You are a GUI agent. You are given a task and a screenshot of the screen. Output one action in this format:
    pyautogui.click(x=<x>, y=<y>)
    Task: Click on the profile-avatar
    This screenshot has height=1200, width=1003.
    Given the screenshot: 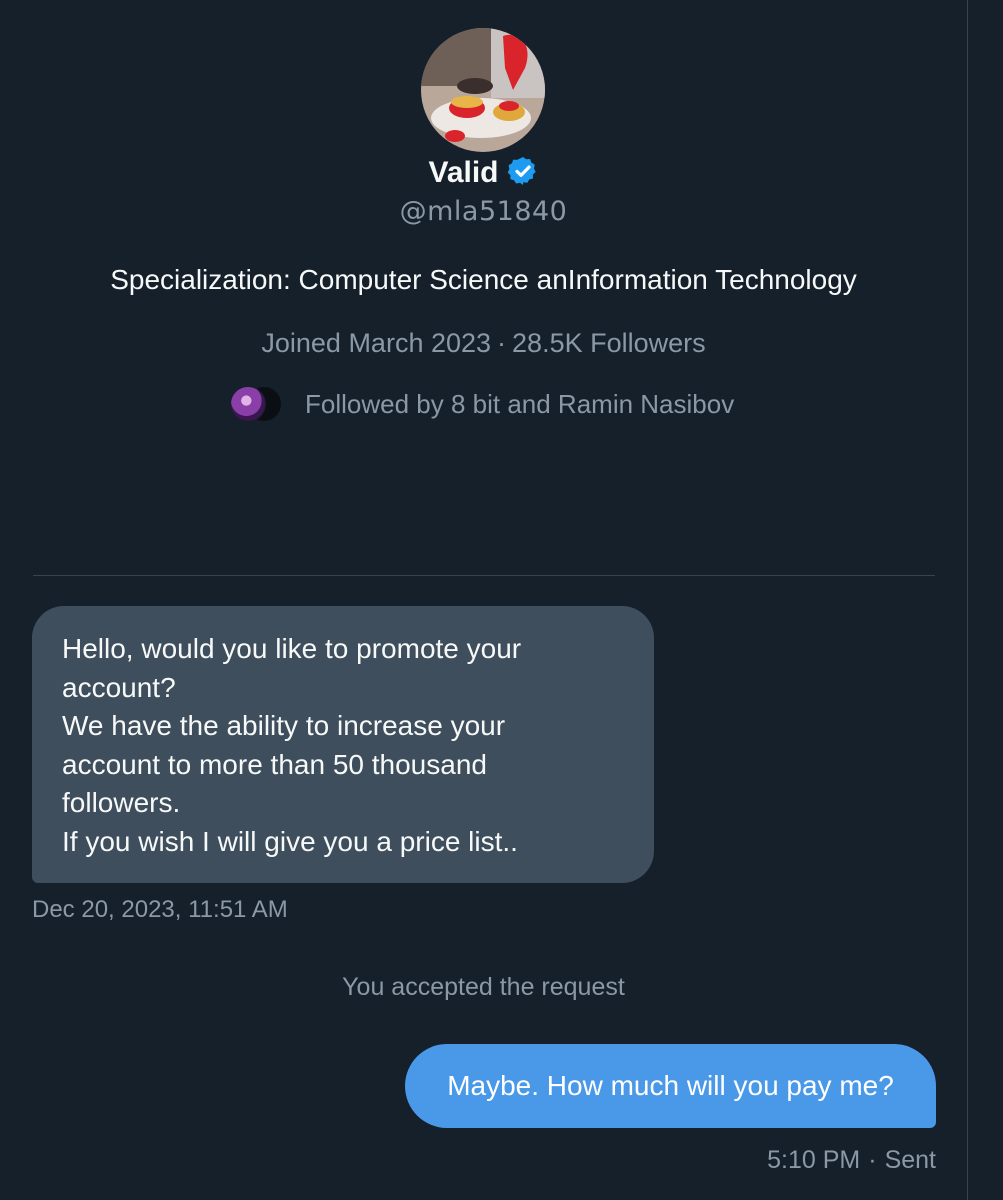 What is the action you would take?
    pyautogui.click(x=483, y=90)
    